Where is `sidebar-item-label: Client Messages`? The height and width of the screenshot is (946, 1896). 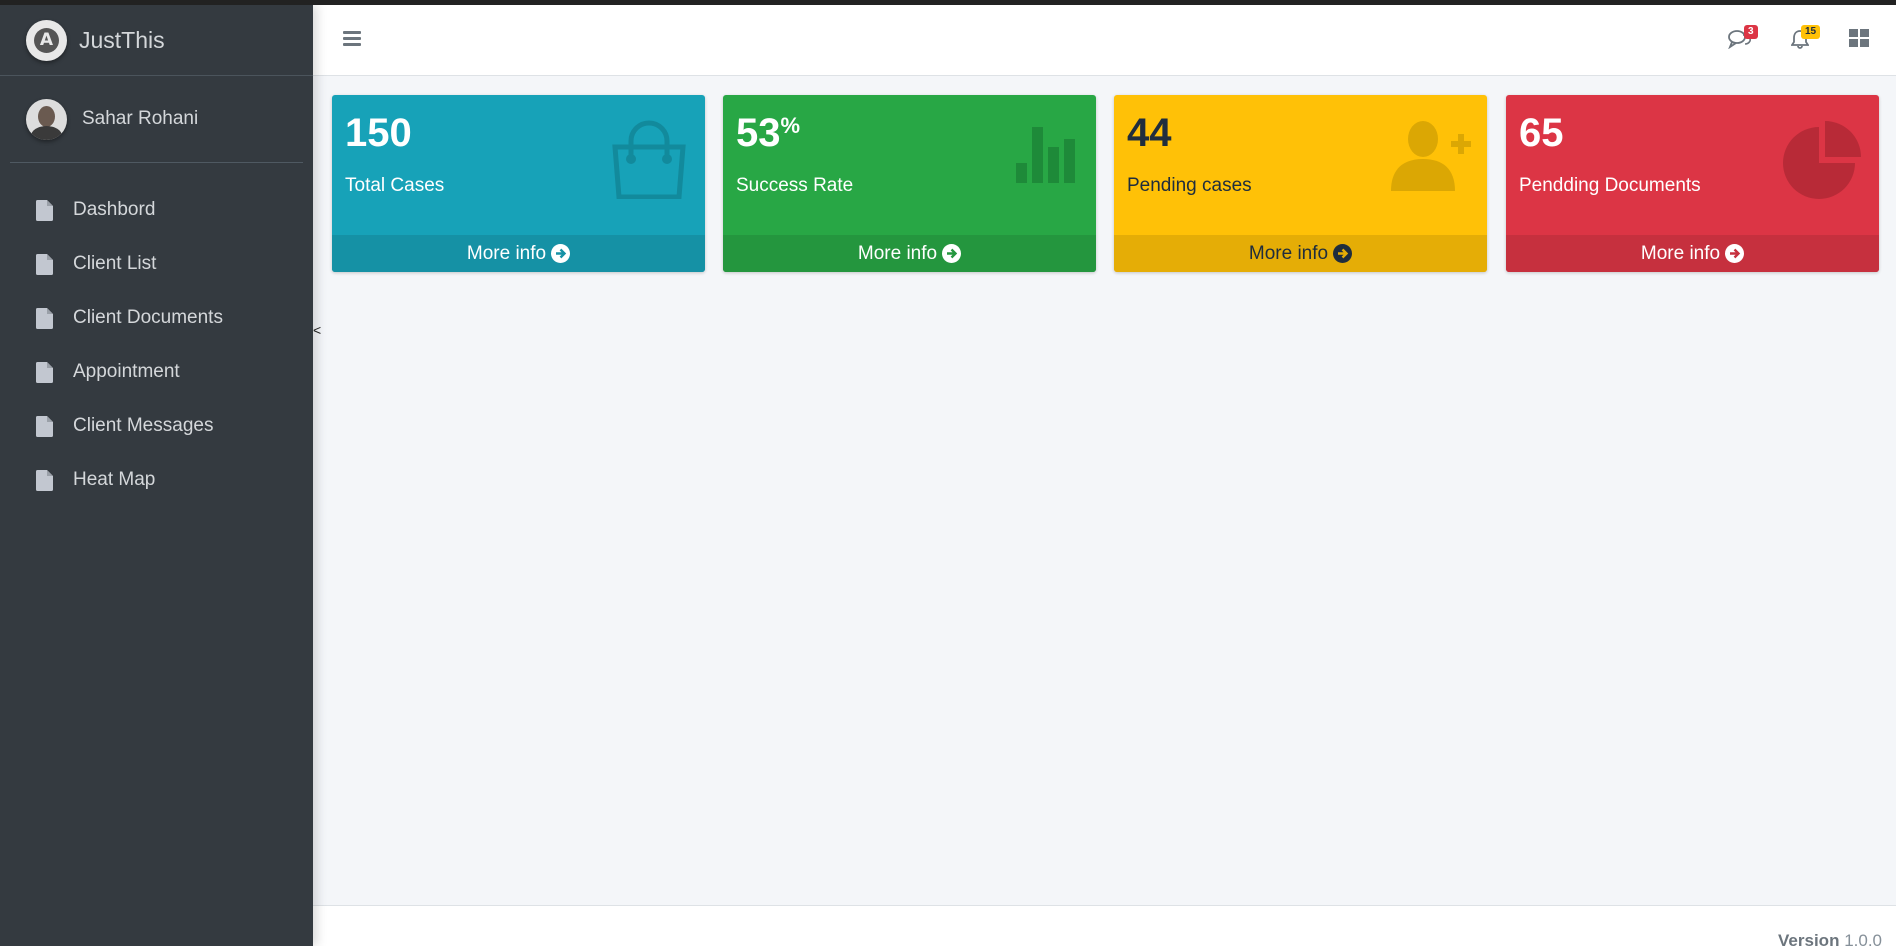
sidebar-item-label: Client Messages is located at coordinates (143, 425).